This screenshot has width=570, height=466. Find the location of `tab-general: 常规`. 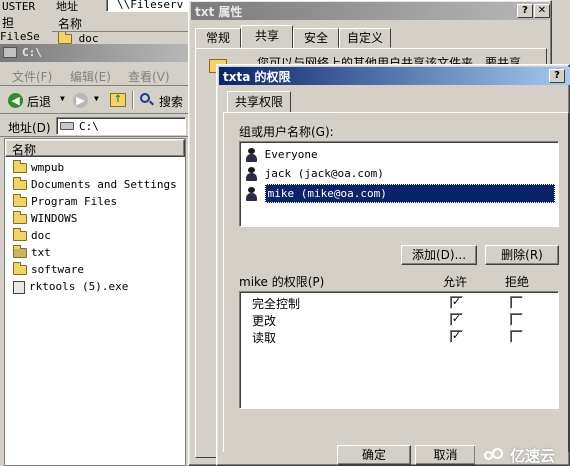

tab-general: 常规 is located at coordinates (218, 38).